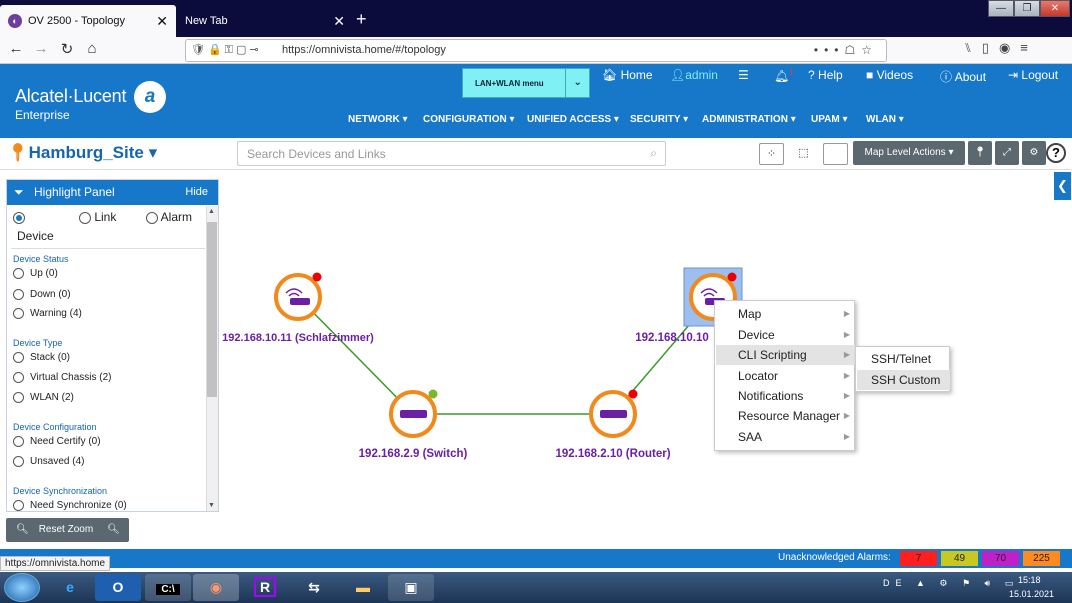 The image size is (1072, 603). What do you see at coordinates (1001, 8) in the screenshot?
I see `minimize-button: —` at bounding box center [1001, 8].